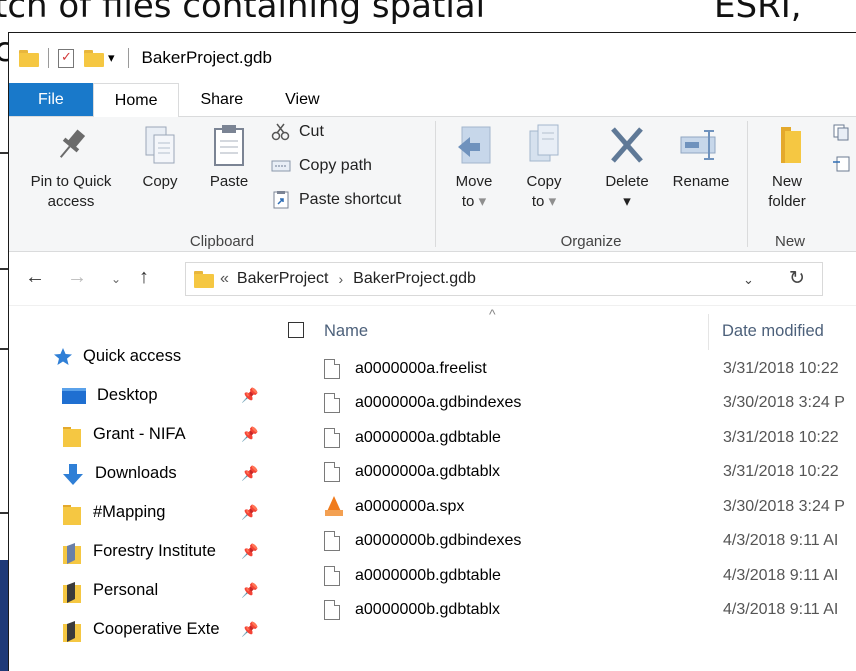 Image resolution: width=856 pixels, height=671 pixels. Describe the element at coordinates (428, 575) in the screenshot. I see `file-name: a0000000b.gdbtable` at that location.